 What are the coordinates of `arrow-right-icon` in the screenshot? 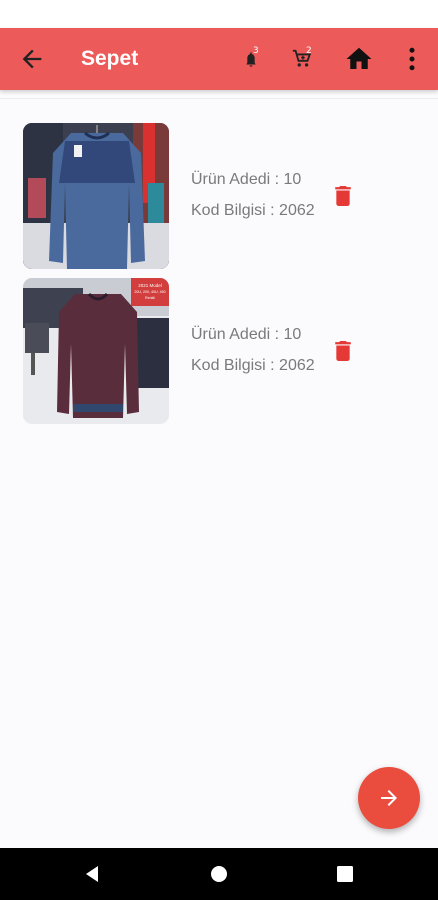 It's located at (389, 798).